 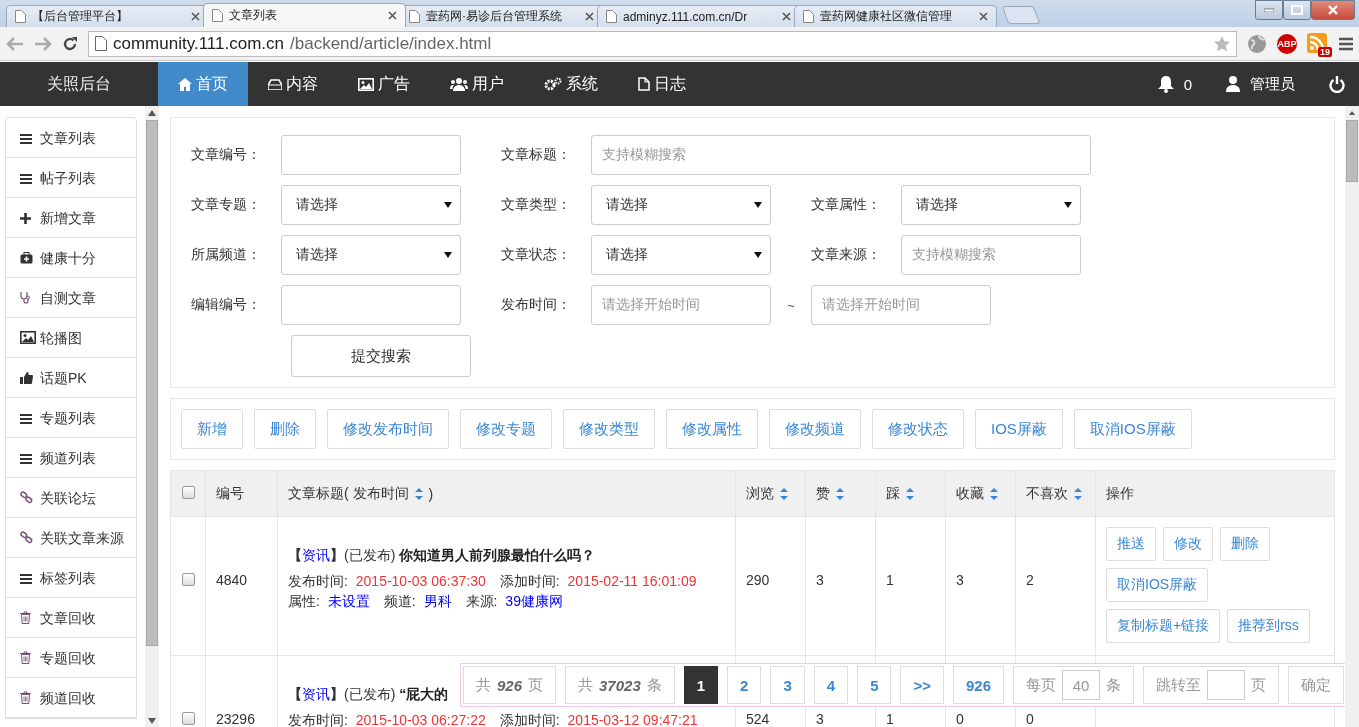 I want to click on sidebar-item: 帖子列表, so click(x=71, y=178).